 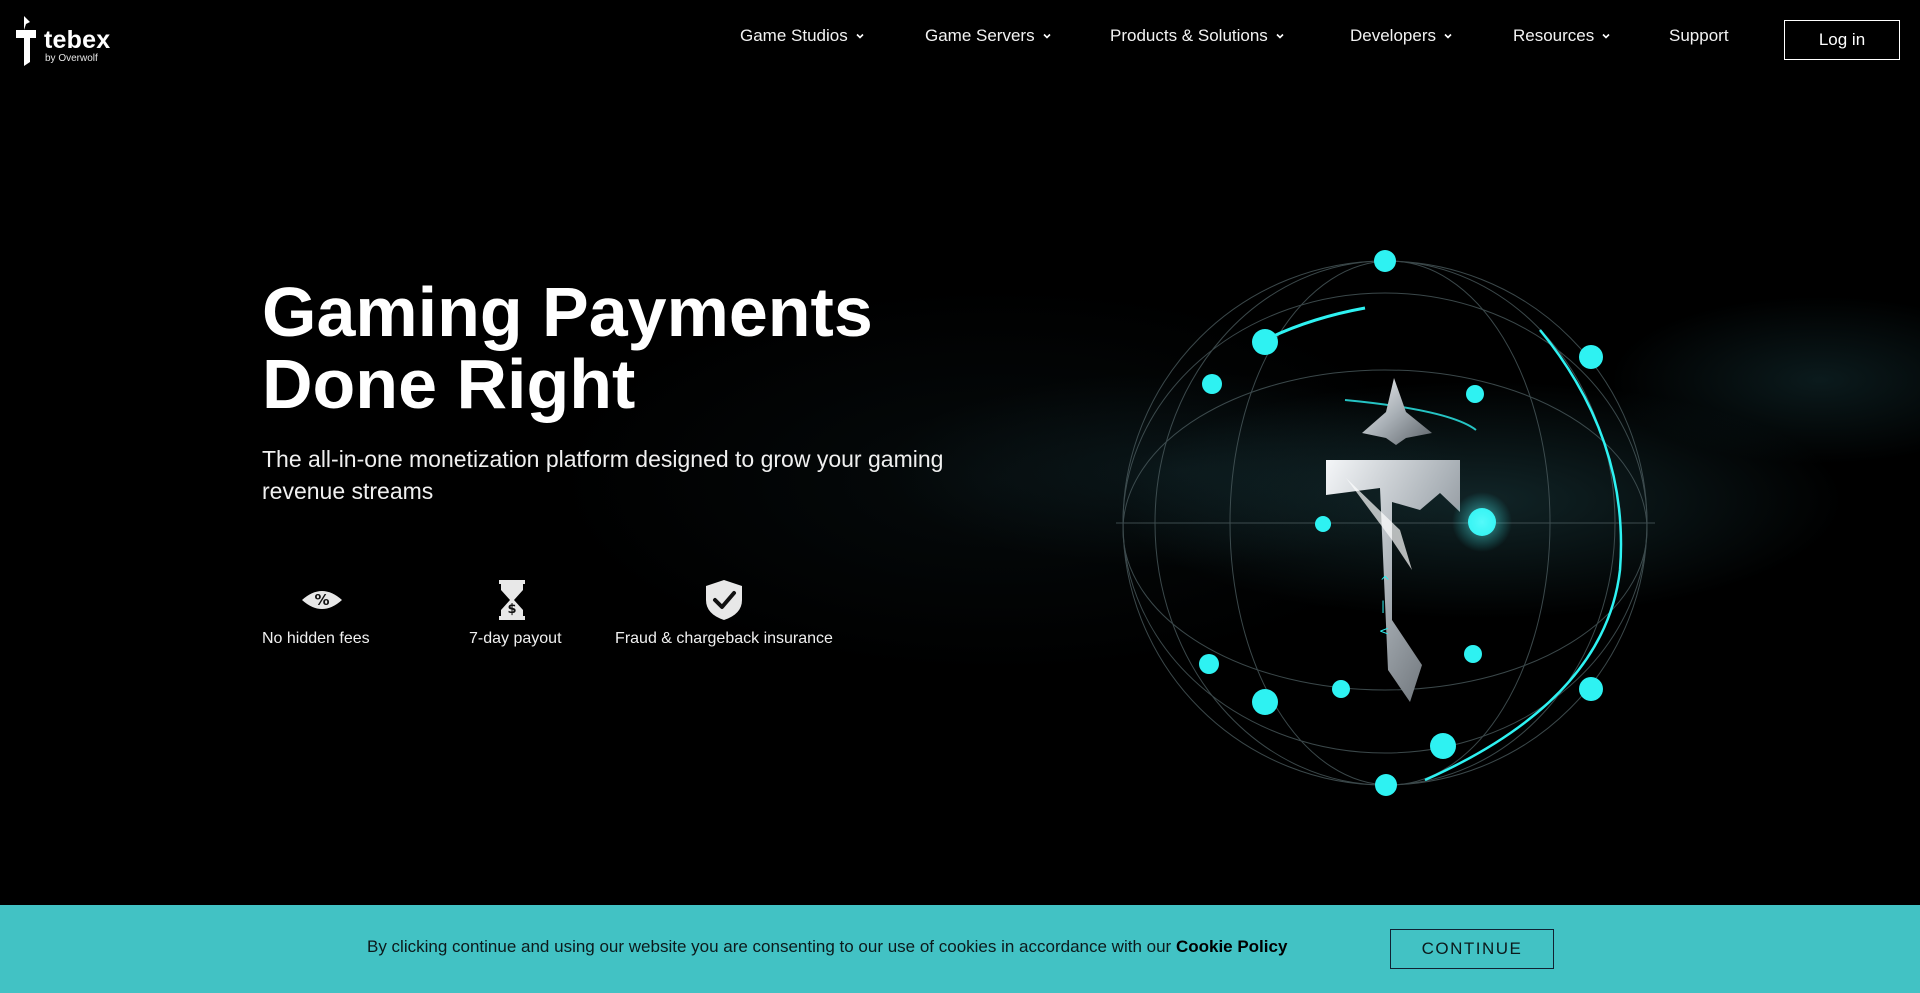 I want to click on shield-check-icon, so click(x=724, y=600).